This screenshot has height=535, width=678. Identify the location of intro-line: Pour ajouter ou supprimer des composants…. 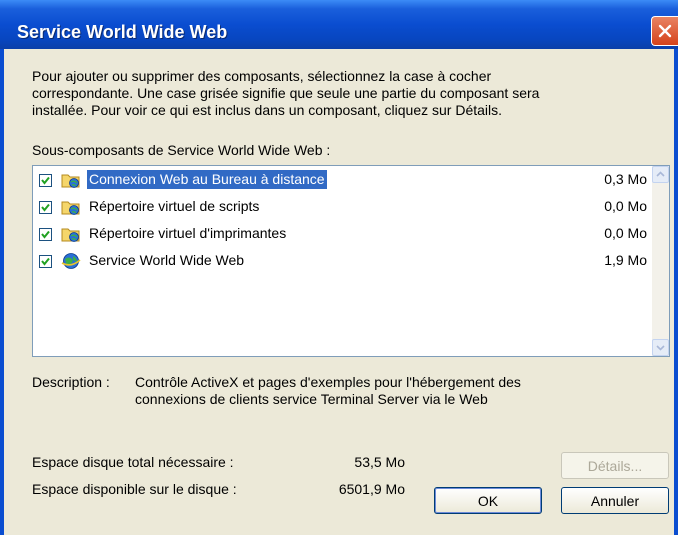
(262, 76).